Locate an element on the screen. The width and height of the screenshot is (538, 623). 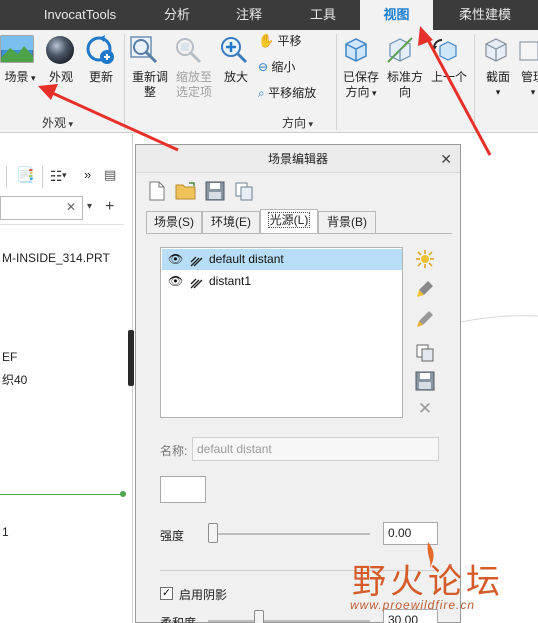
previous-orientation-button: 上一个 is located at coordinates (449, 59).